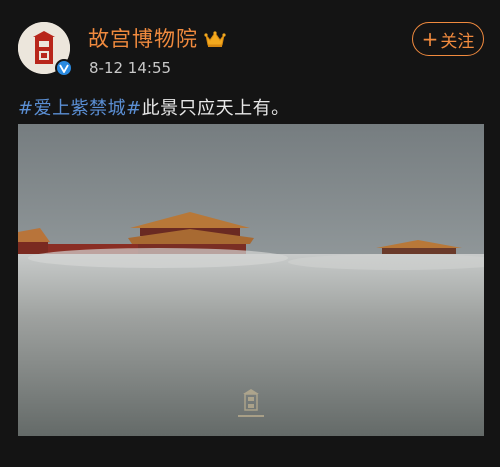 This screenshot has width=500, height=467. I want to click on post-time: 8-12 14:55, so click(130, 68).